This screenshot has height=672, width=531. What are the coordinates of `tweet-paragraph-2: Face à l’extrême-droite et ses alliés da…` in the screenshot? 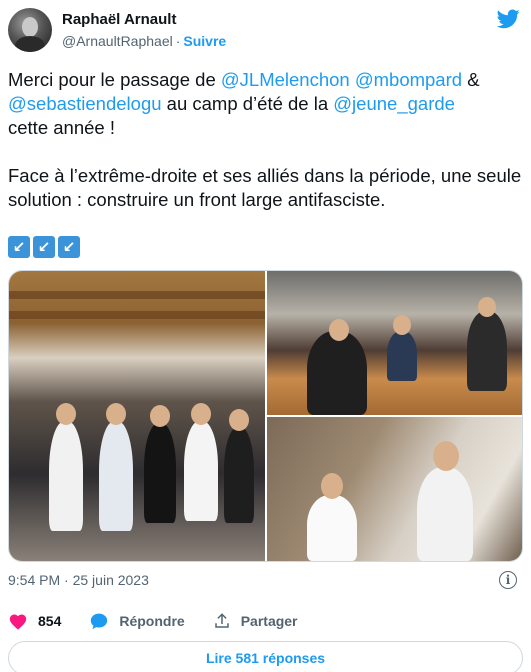 It's located at (265, 187).